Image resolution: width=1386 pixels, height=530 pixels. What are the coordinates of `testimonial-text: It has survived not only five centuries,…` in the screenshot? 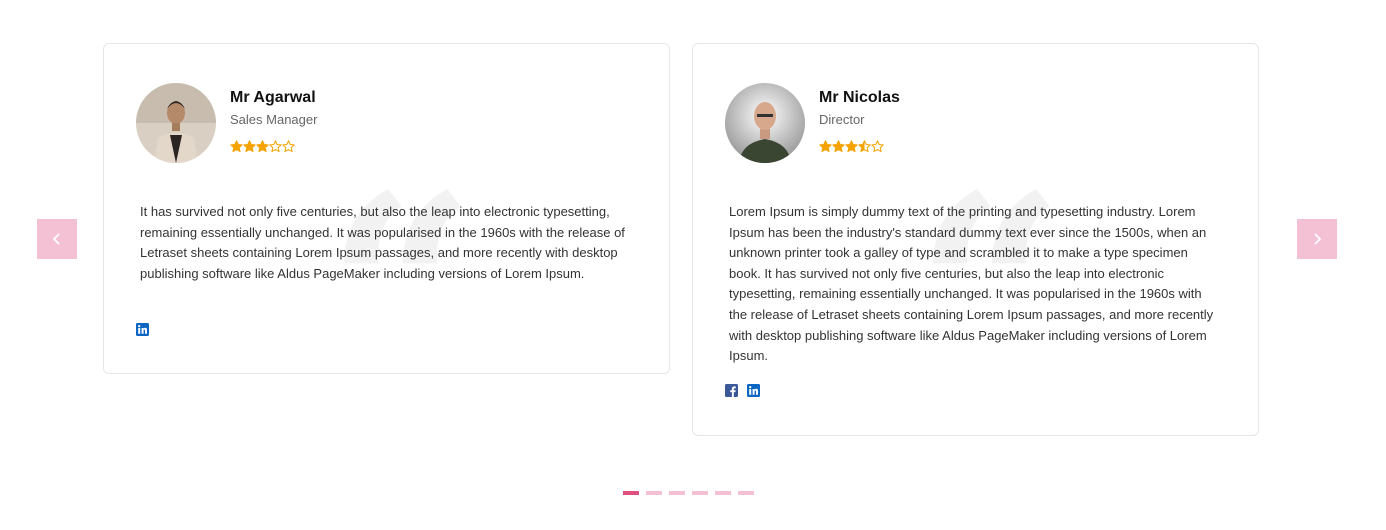 It's located at (382, 242).